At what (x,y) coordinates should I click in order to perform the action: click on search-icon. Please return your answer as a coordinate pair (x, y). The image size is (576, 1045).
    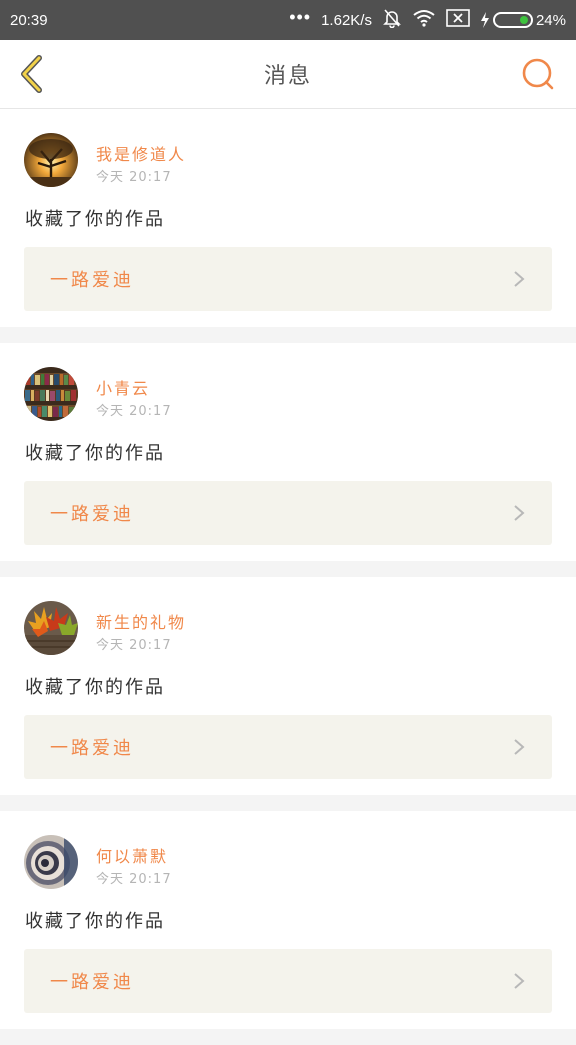
    Looking at the image, I should click on (538, 74).